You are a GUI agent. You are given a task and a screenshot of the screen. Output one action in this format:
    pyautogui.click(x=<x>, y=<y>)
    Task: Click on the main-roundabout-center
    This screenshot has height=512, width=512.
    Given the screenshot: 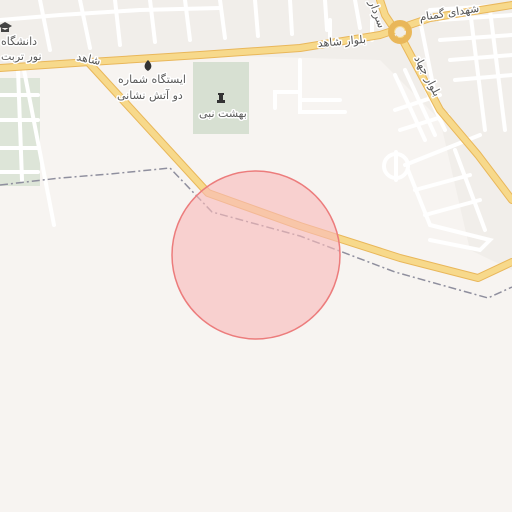 What is the action you would take?
    pyautogui.click(x=400, y=32)
    